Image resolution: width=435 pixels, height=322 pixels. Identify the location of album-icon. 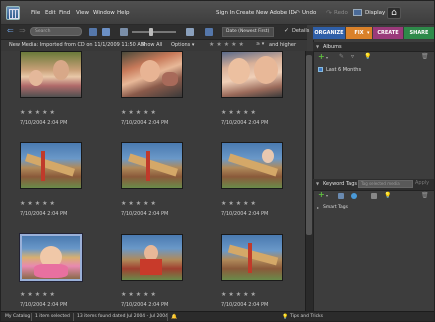
(320, 69).